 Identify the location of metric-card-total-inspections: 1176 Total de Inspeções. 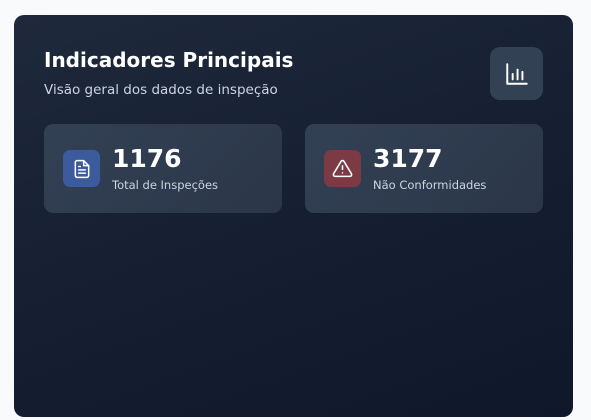
(163, 168).